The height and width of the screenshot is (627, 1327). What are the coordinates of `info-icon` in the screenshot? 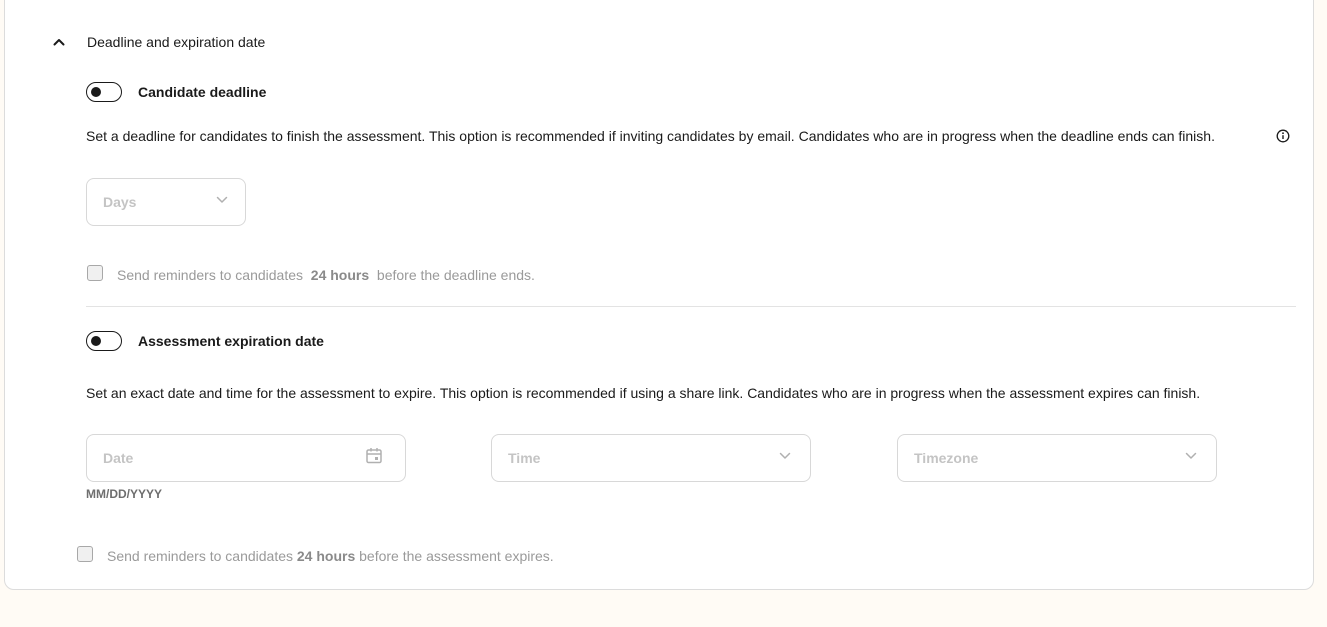 It's located at (1283, 136).